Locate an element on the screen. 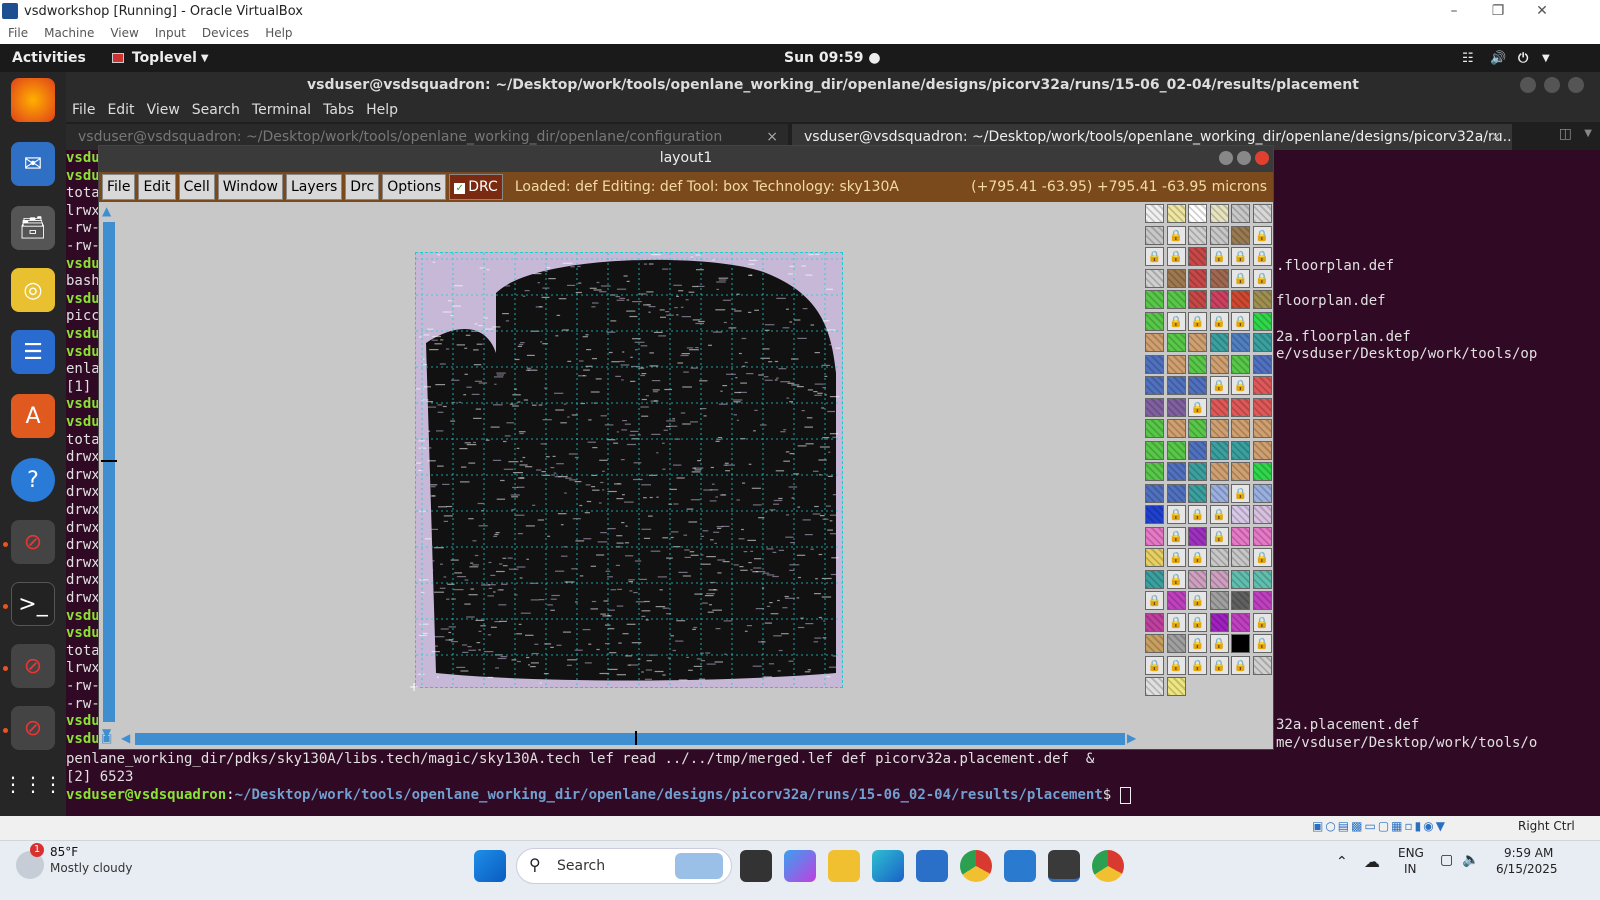 This screenshot has height=900, width=1600. volume-tray-icon: 🔈 is located at coordinates (1470, 860).